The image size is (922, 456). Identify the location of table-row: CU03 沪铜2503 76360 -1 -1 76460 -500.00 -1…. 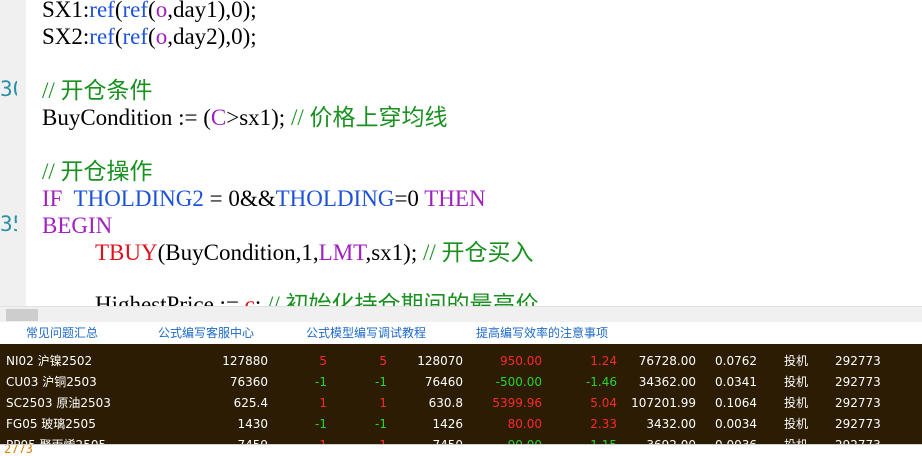
(461, 382).